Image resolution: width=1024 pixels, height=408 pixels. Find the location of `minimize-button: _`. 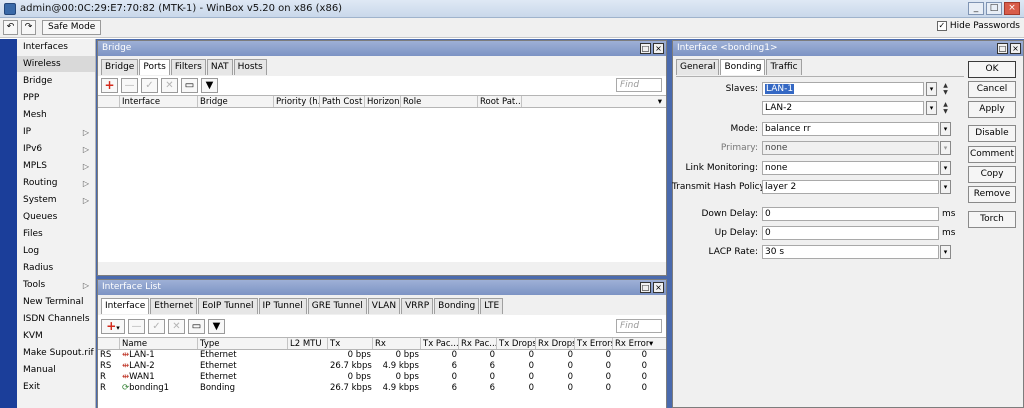

minimize-button: _ is located at coordinates (976, 8).